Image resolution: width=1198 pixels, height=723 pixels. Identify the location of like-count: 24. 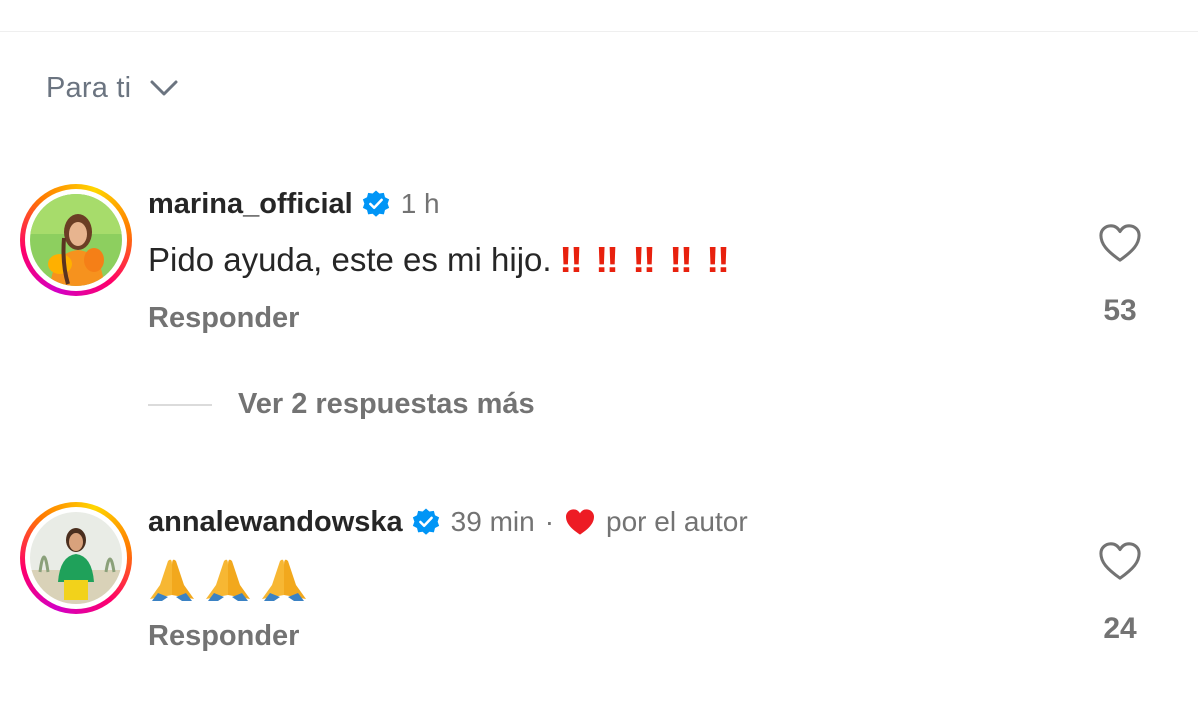
(1120, 628).